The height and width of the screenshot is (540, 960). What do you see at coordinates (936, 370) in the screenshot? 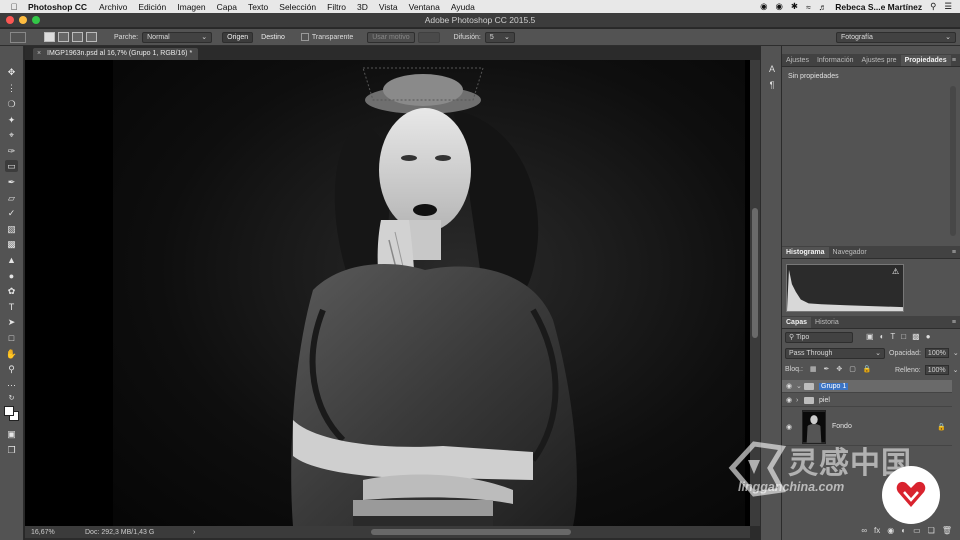
I see `fill-input: 100%` at bounding box center [936, 370].